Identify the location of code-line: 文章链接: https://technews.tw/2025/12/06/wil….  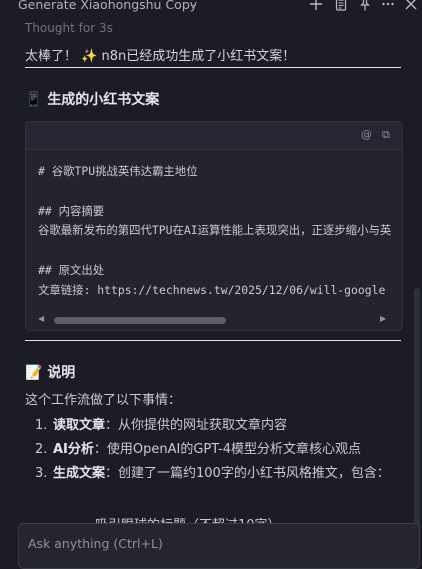
(211, 290).